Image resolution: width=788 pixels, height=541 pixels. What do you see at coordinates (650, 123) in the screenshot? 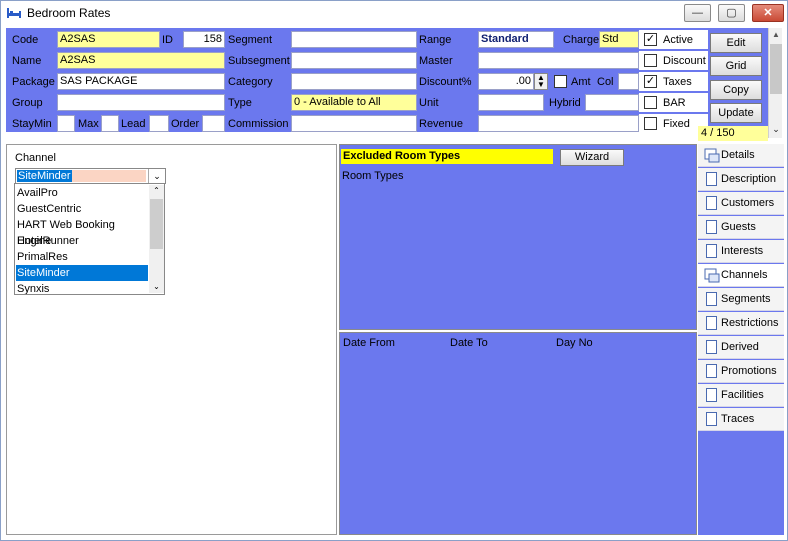
I see `fixed-checkbox` at bounding box center [650, 123].